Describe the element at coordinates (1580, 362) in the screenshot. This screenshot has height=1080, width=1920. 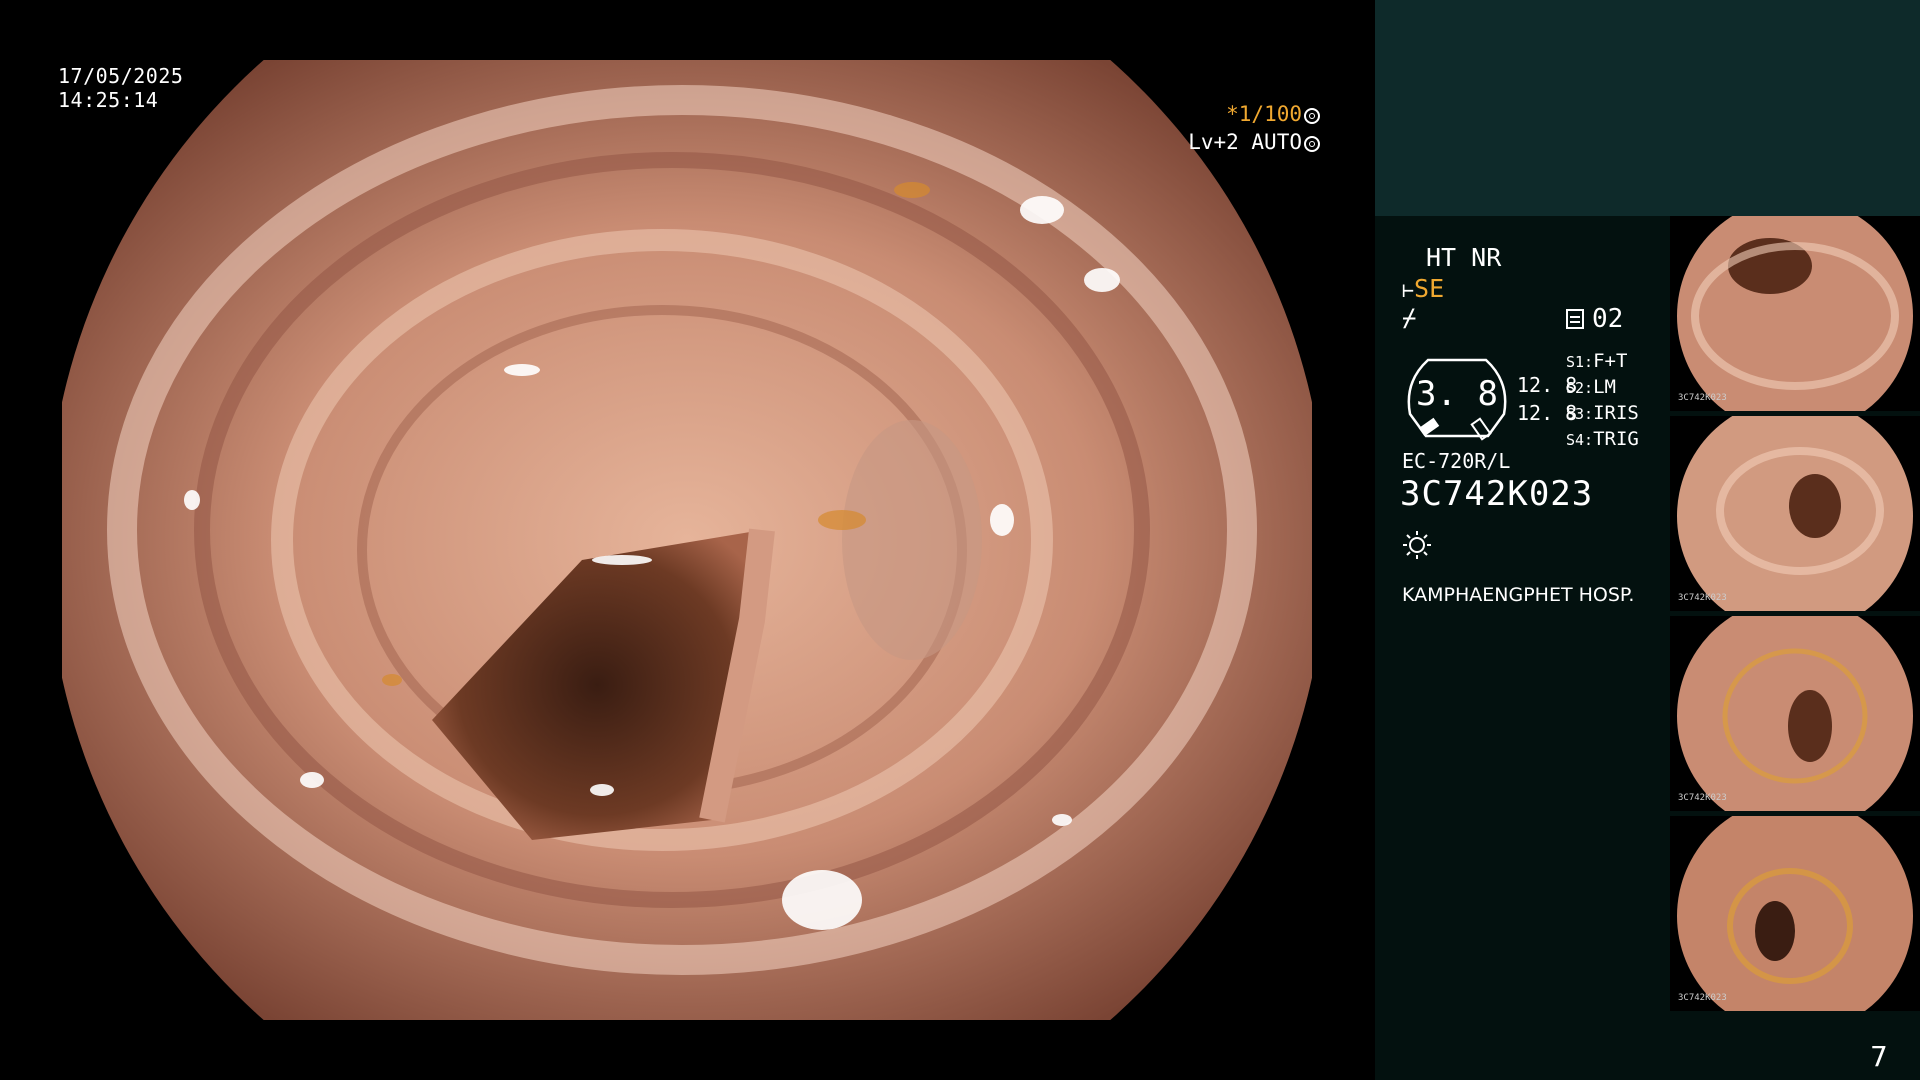
I see `setting-key: S1:` at that location.